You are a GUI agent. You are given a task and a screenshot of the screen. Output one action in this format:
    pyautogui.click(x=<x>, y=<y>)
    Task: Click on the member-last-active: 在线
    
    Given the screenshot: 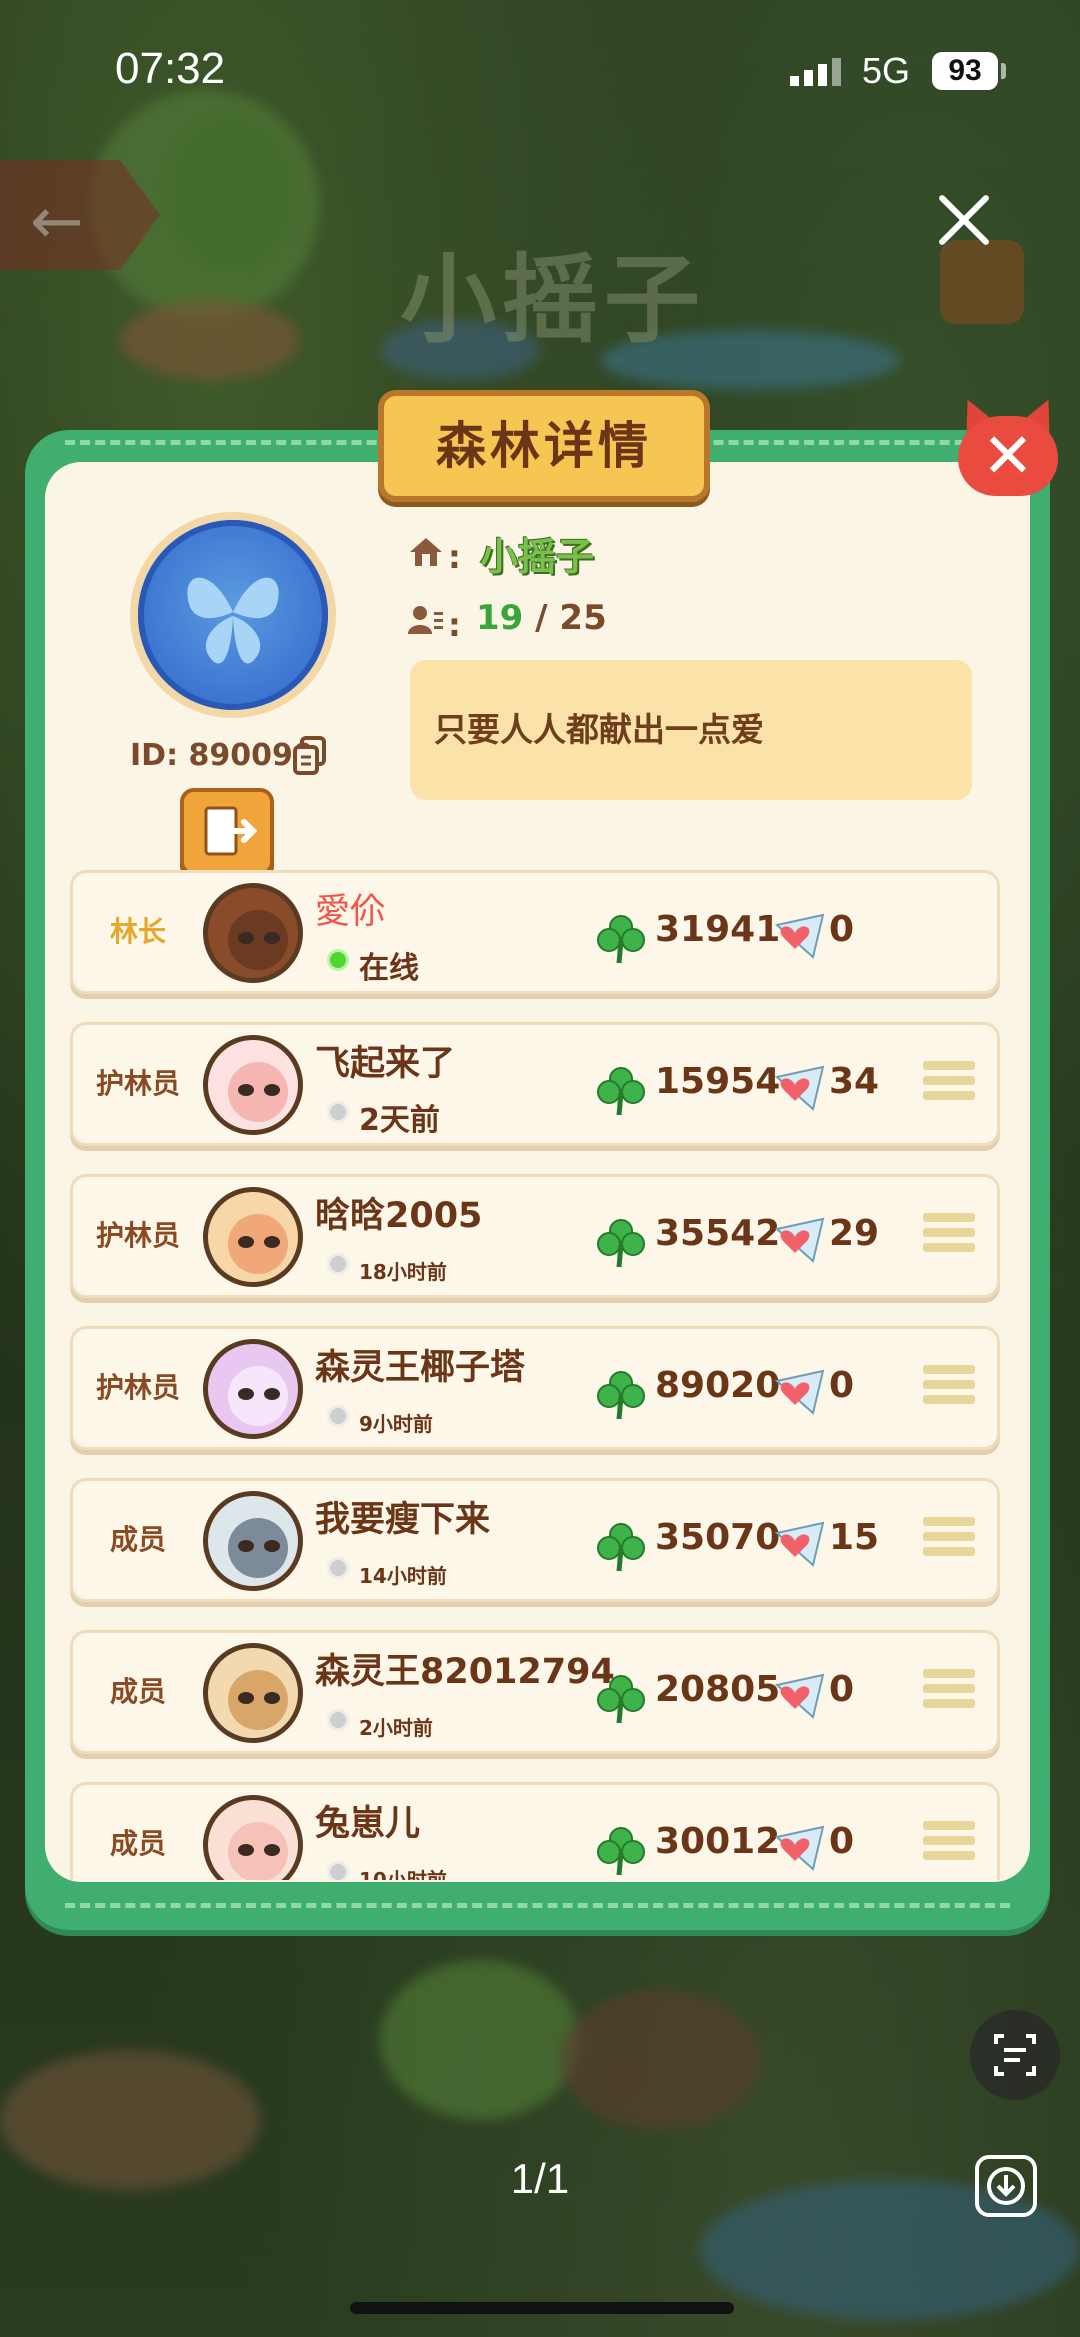 What is the action you would take?
    pyautogui.click(x=389, y=968)
    